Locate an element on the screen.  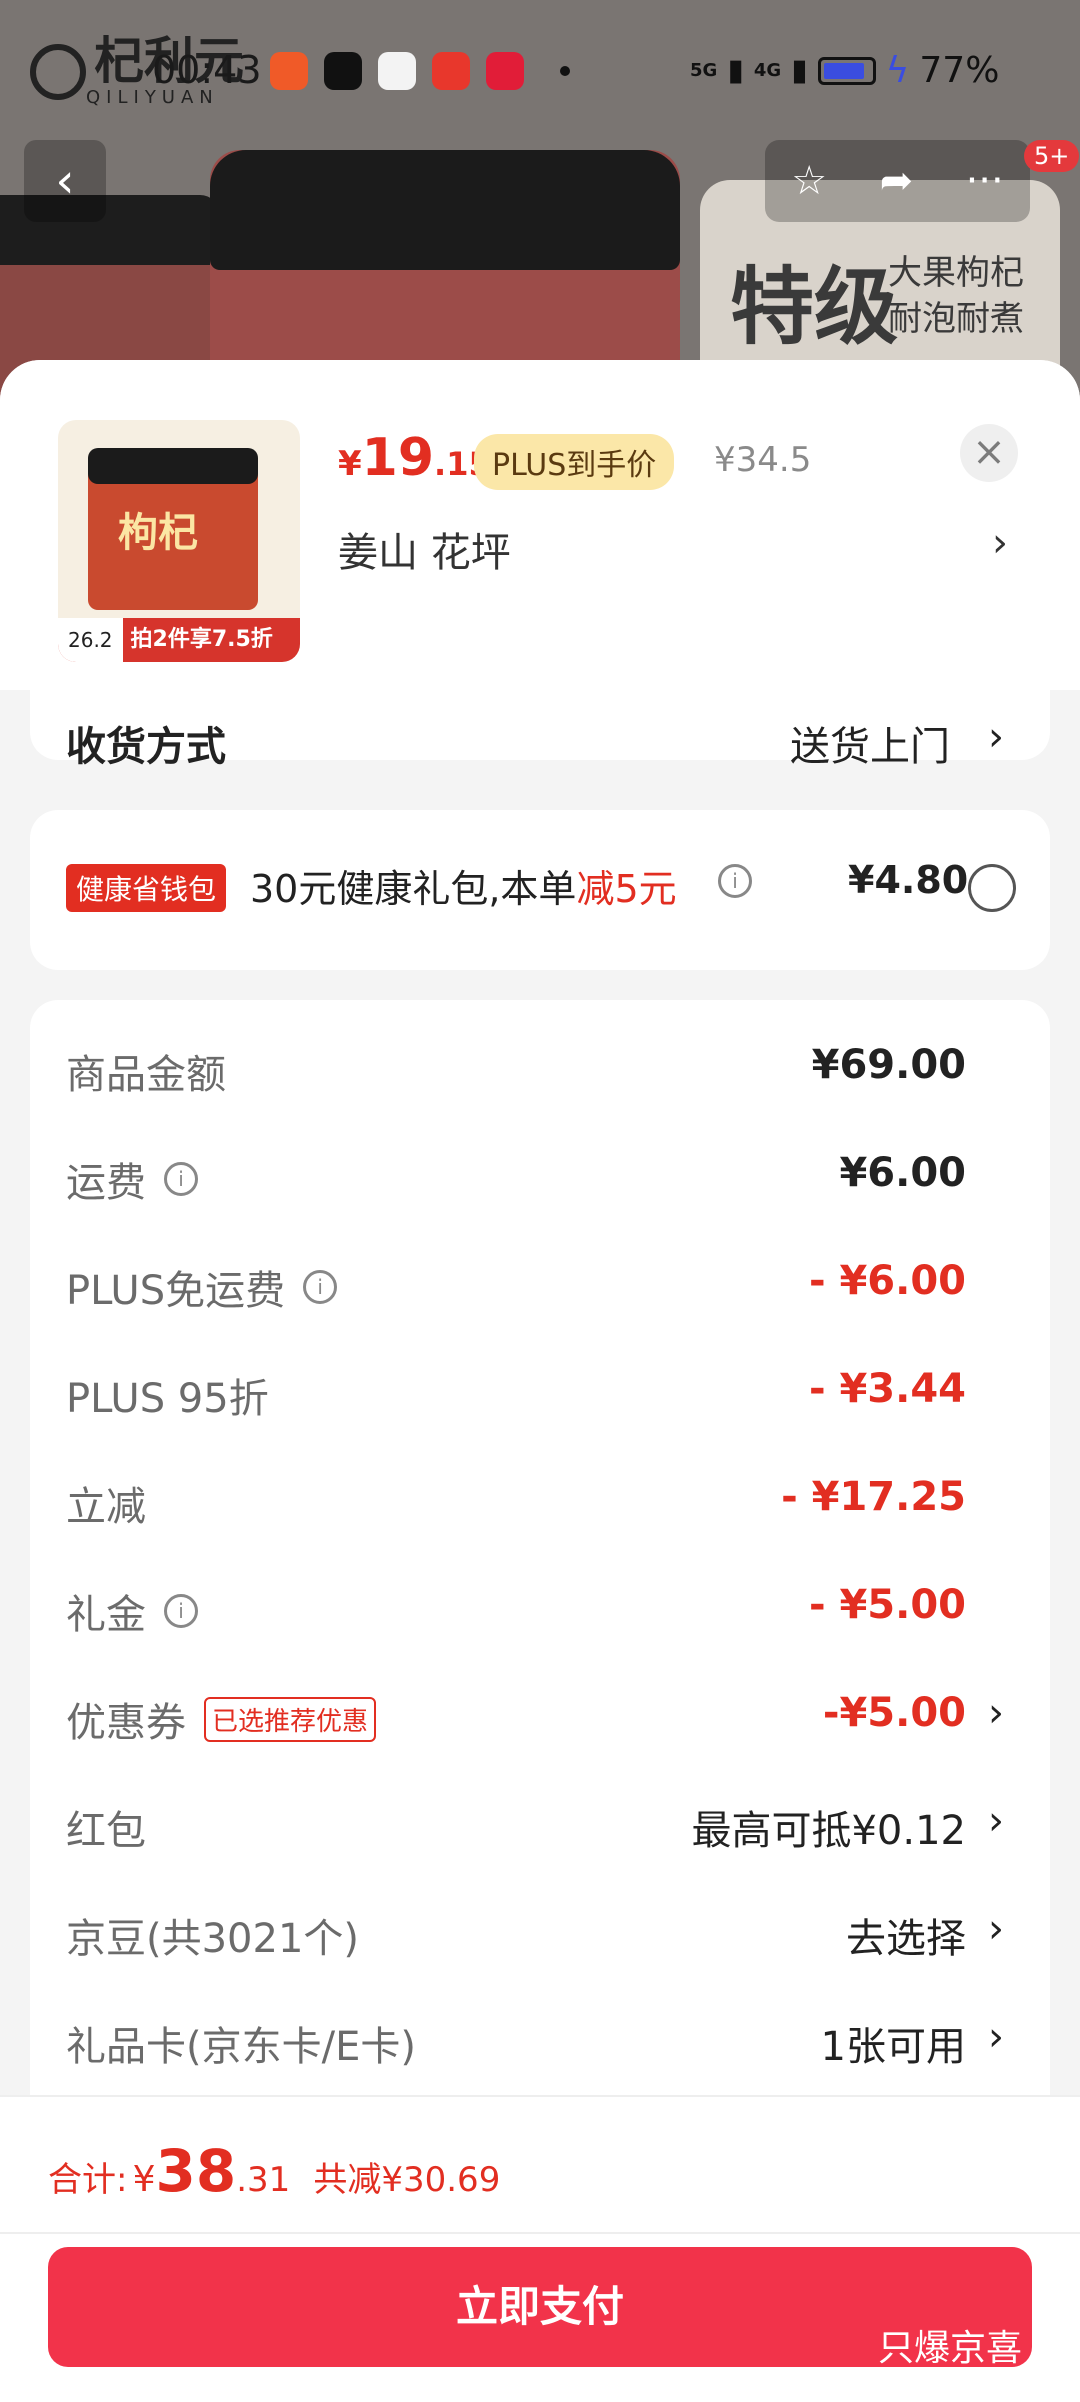
price-row-value: 最高可抵¥0.12 is located at coordinates (828, 1831).